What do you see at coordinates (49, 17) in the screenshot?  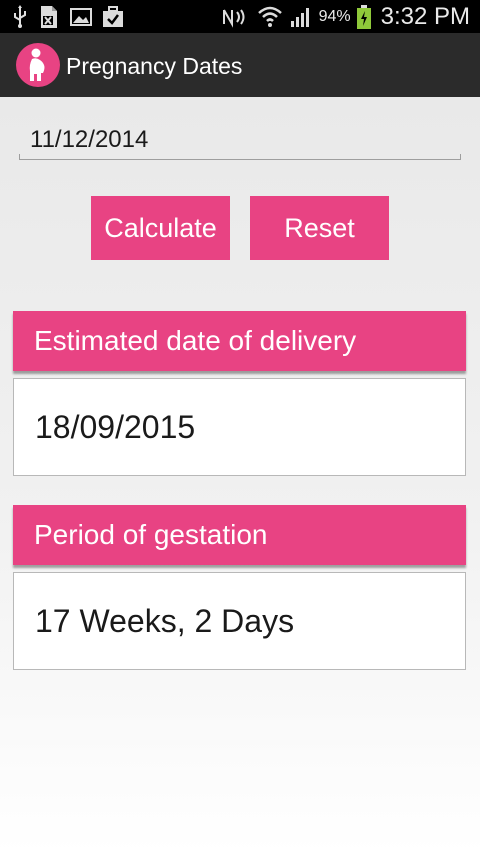 I see `excel-file-icon` at bounding box center [49, 17].